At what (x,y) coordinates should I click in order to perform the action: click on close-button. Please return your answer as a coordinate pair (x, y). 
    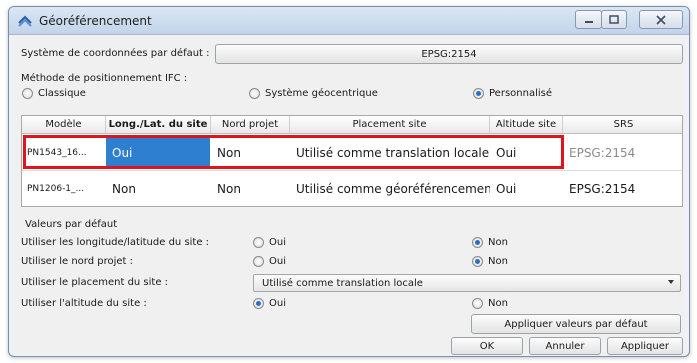
    Looking at the image, I should click on (661, 19).